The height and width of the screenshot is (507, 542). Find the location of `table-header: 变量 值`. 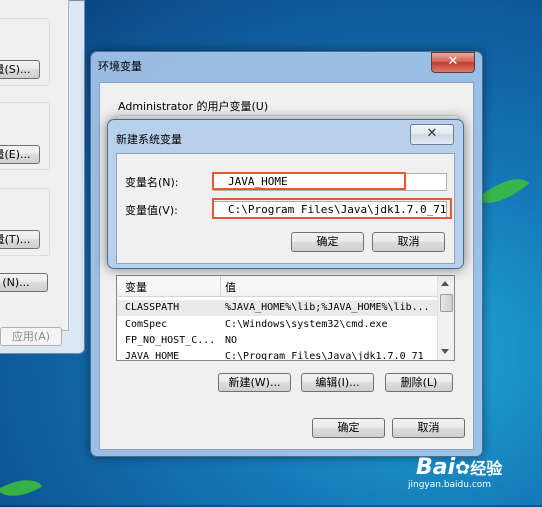

table-header: 变量 值 is located at coordinates (277, 286).